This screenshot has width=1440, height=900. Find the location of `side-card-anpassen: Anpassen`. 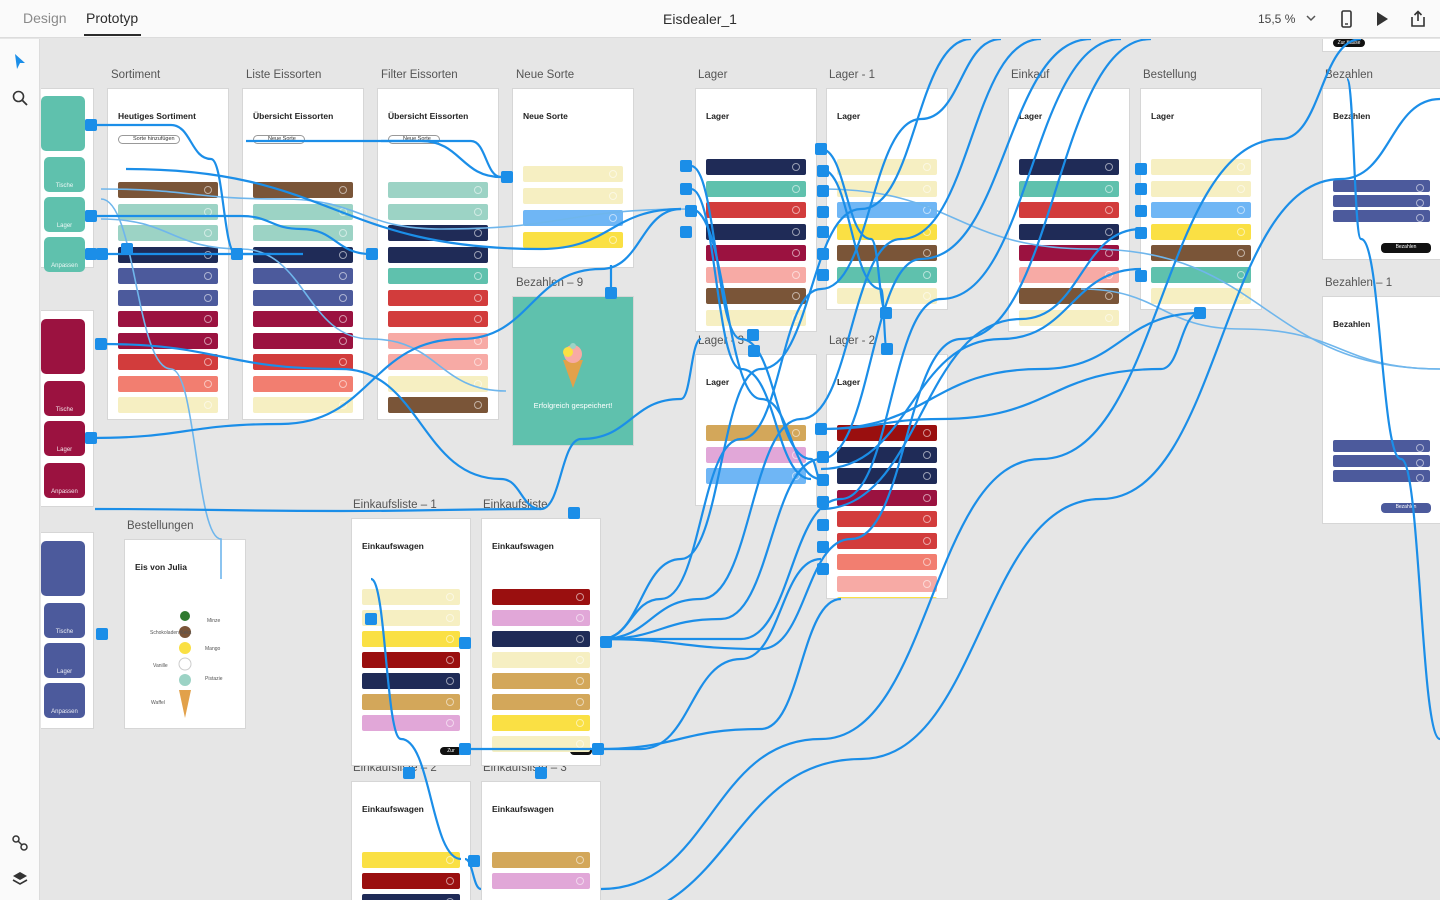

side-card-anpassen: Anpassen is located at coordinates (64, 480).